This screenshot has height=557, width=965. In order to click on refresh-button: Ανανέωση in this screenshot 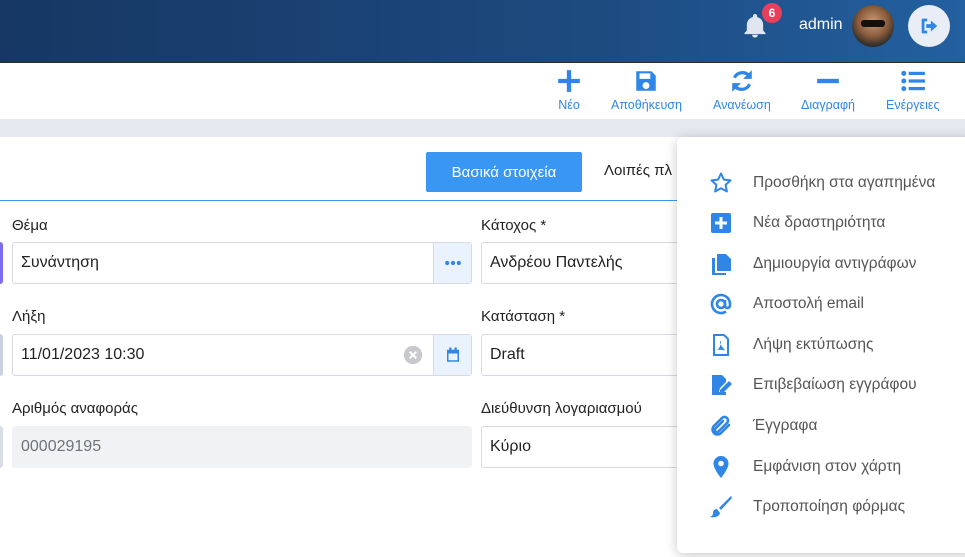, I will do `click(742, 90)`.